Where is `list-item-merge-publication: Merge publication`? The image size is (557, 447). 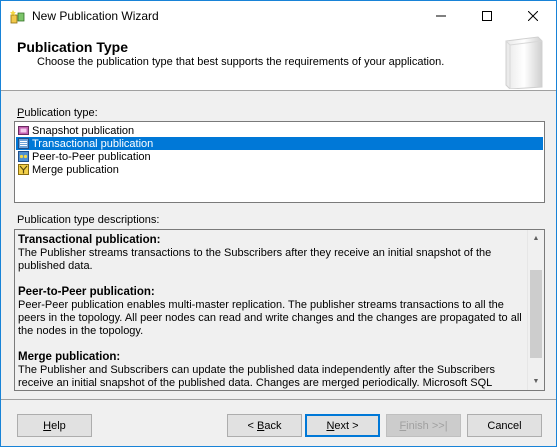
list-item-merge-publication: Merge publication is located at coordinates (279, 169).